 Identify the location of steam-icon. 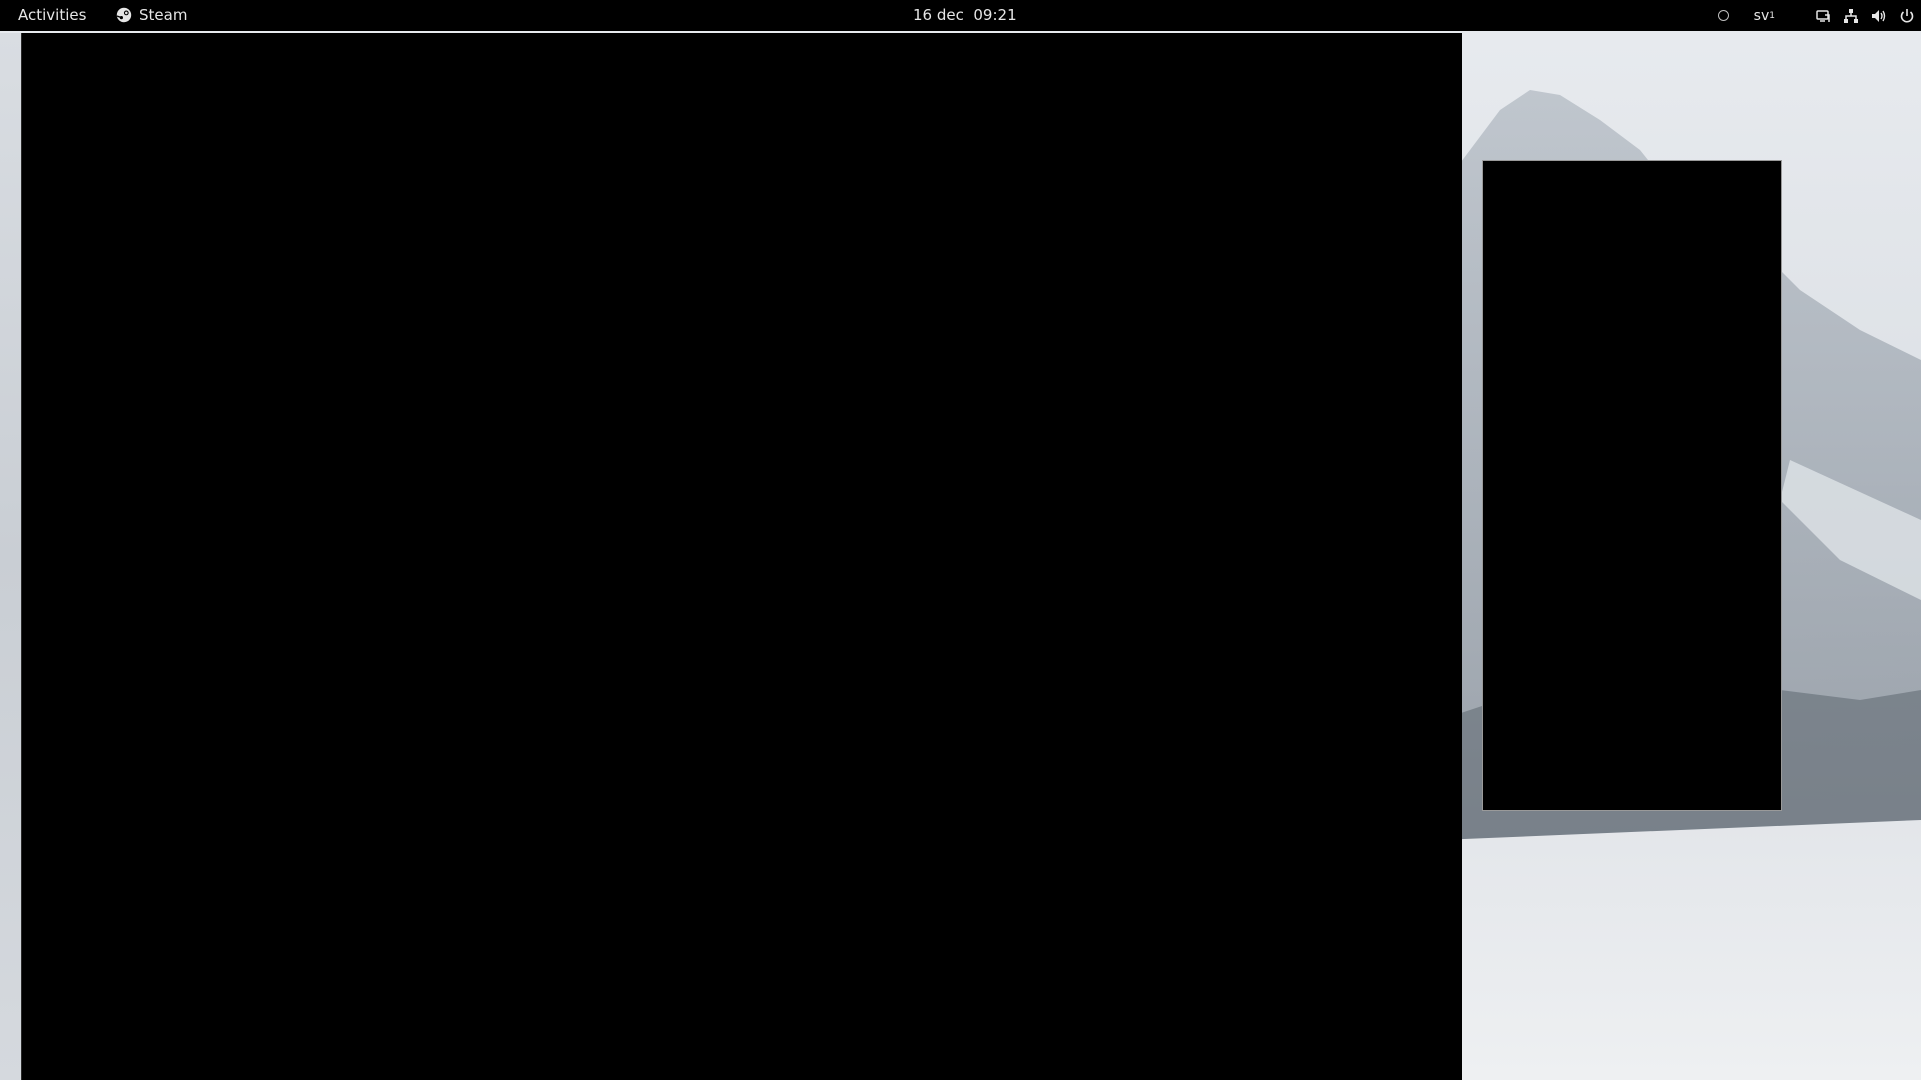
(124, 15).